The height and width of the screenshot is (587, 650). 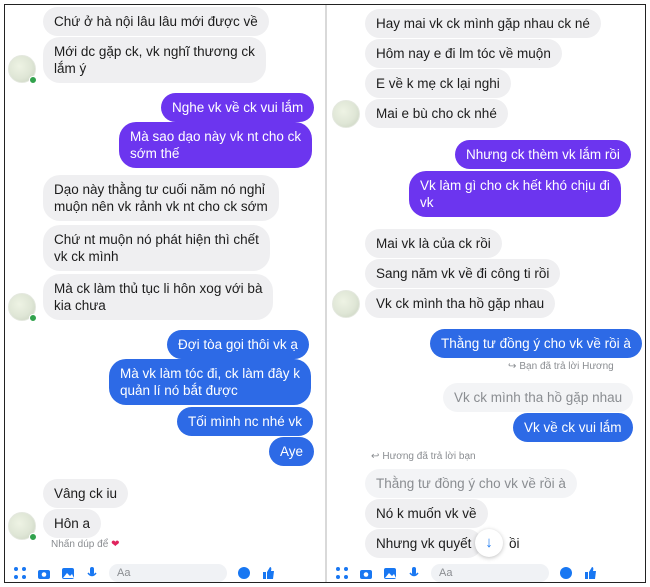 What do you see at coordinates (463, 273) in the screenshot?
I see `message-incoming: Sang năm vk về đi công ti rồi` at bounding box center [463, 273].